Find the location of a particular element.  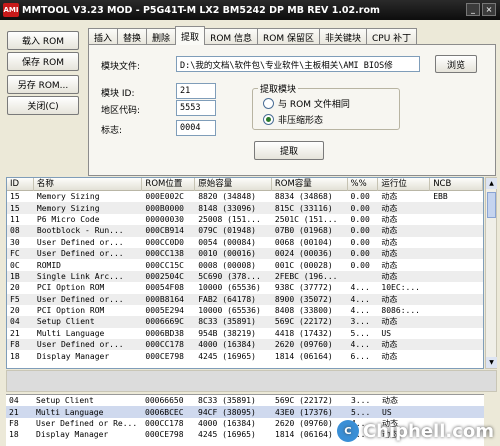

table-cell: 94CF (38095) is located at coordinates (227, 412).